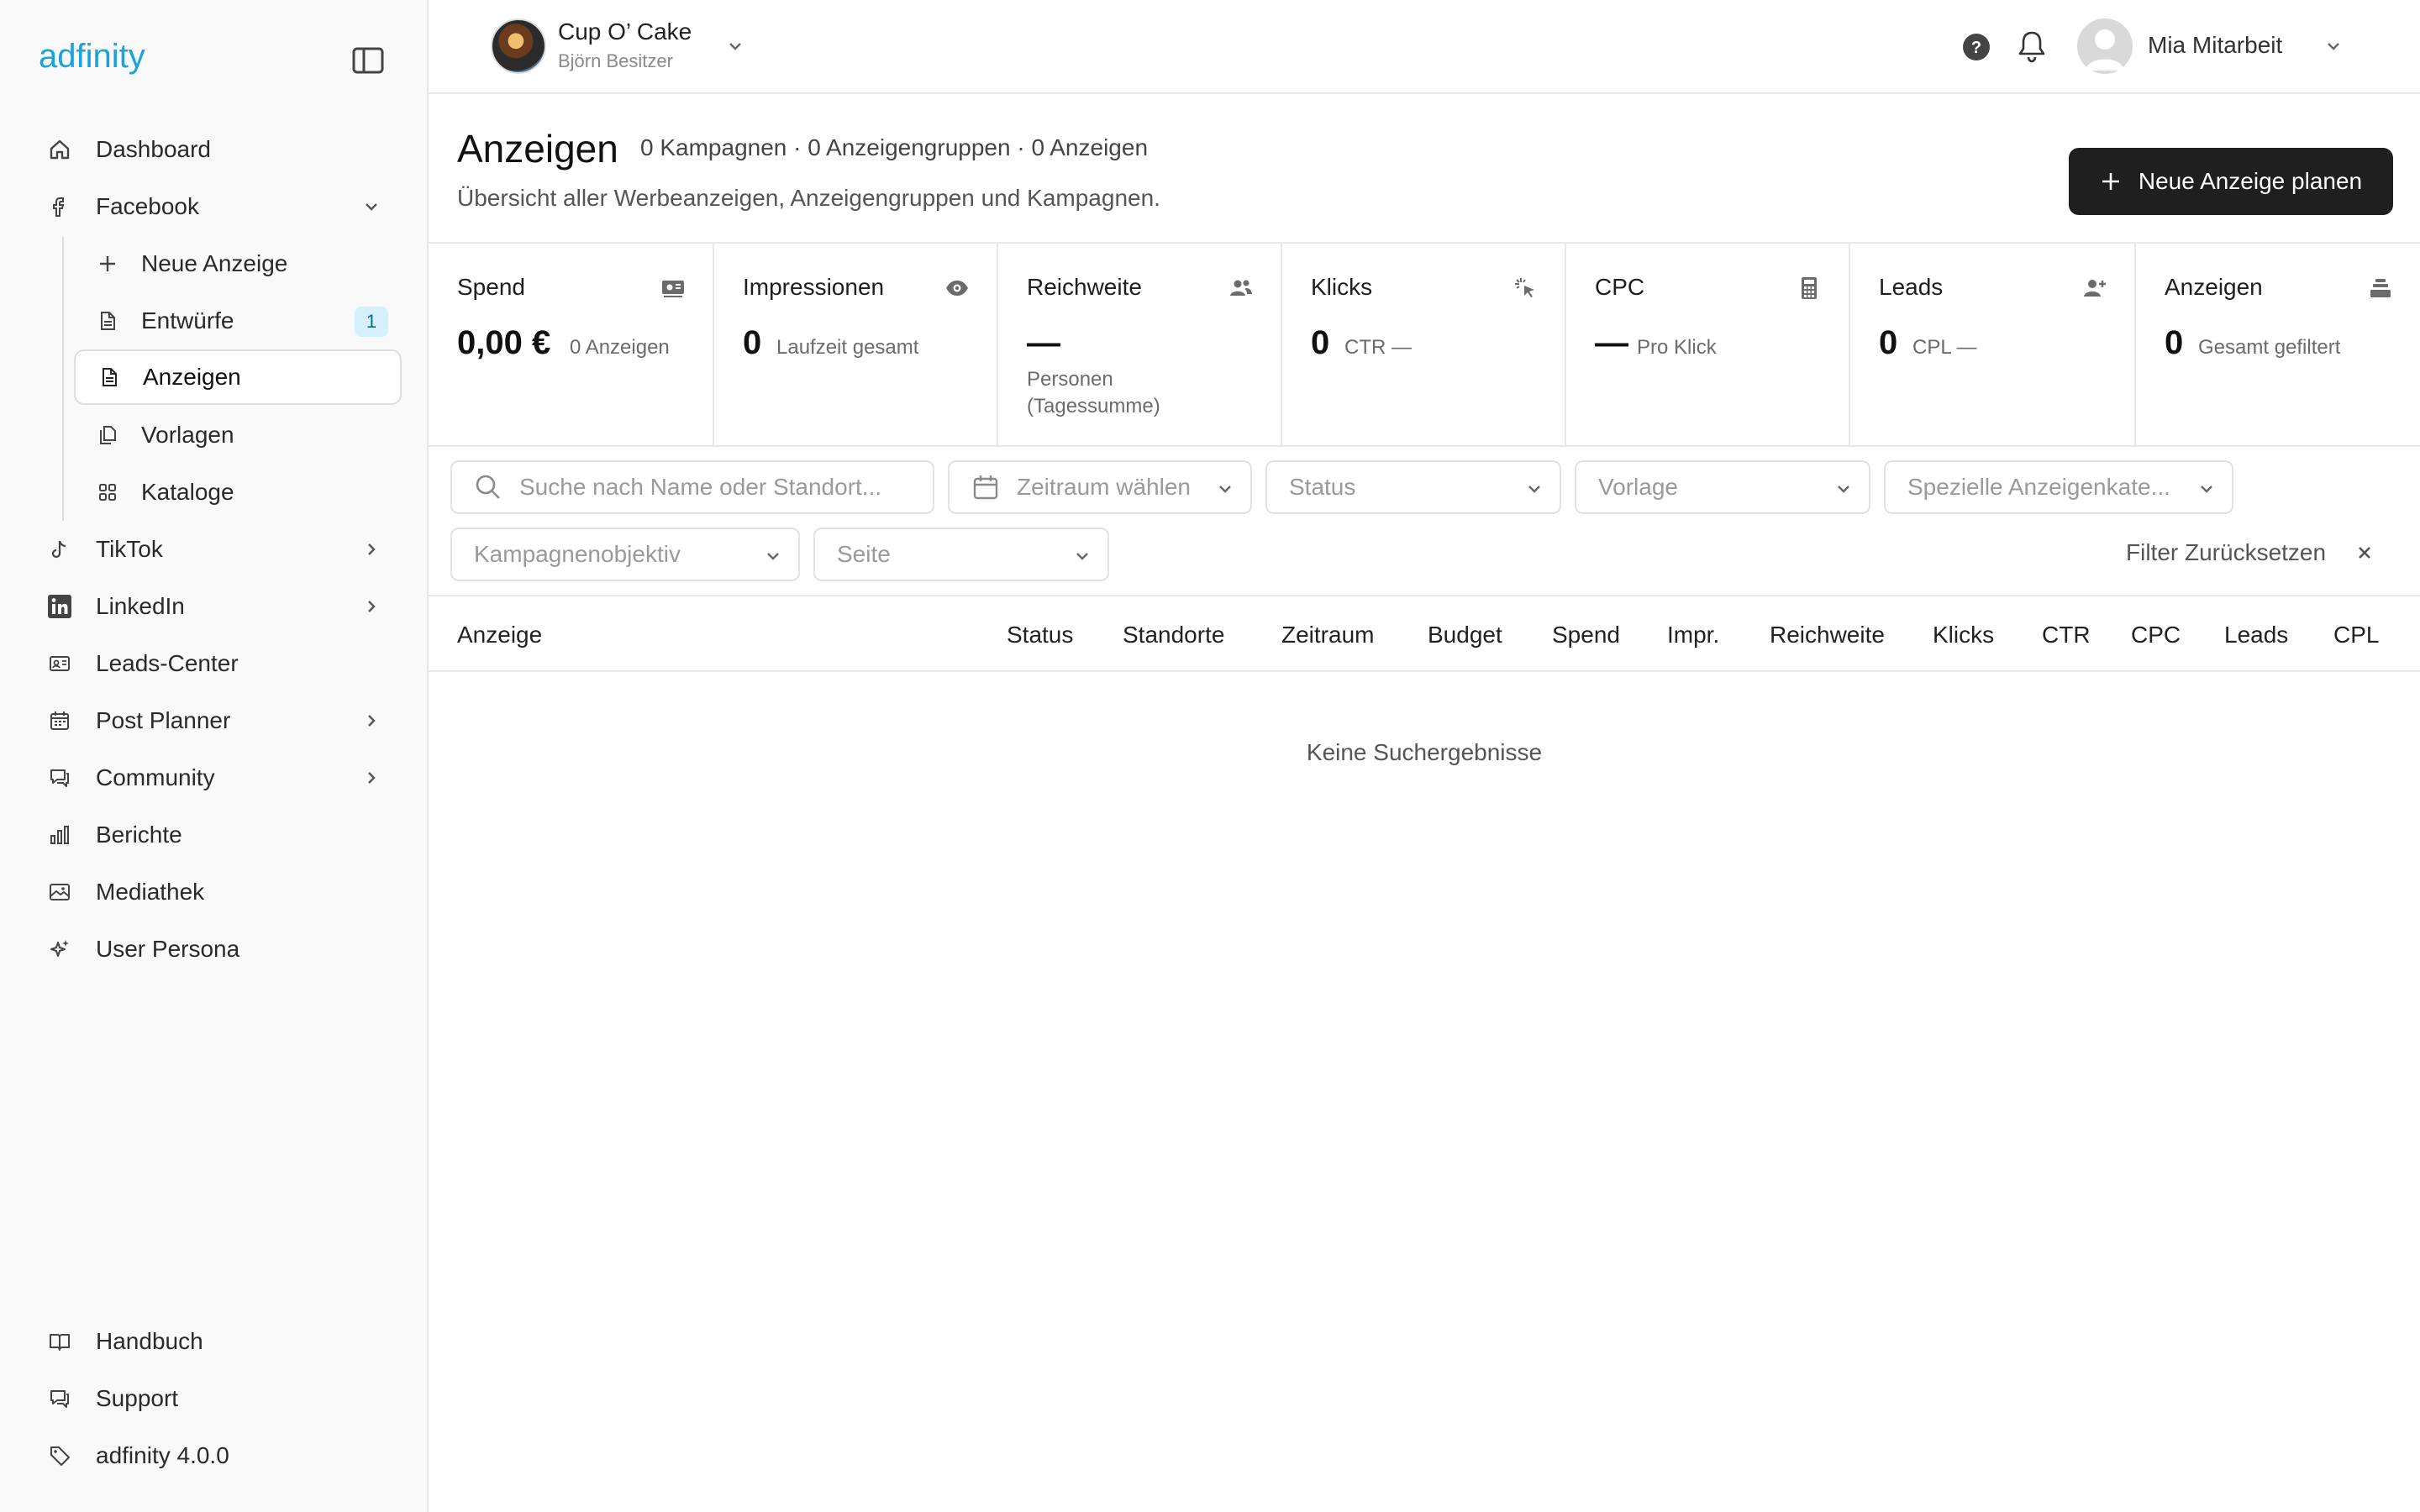 The width and height of the screenshot is (2420, 1512). What do you see at coordinates (60, 1341) in the screenshot?
I see `book-icon` at bounding box center [60, 1341].